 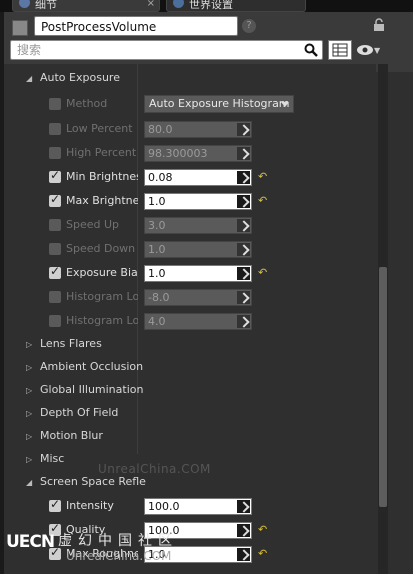 What do you see at coordinates (219, 104) in the screenshot?
I see `method-dropdown: Auto Exposure Histogram` at bounding box center [219, 104].